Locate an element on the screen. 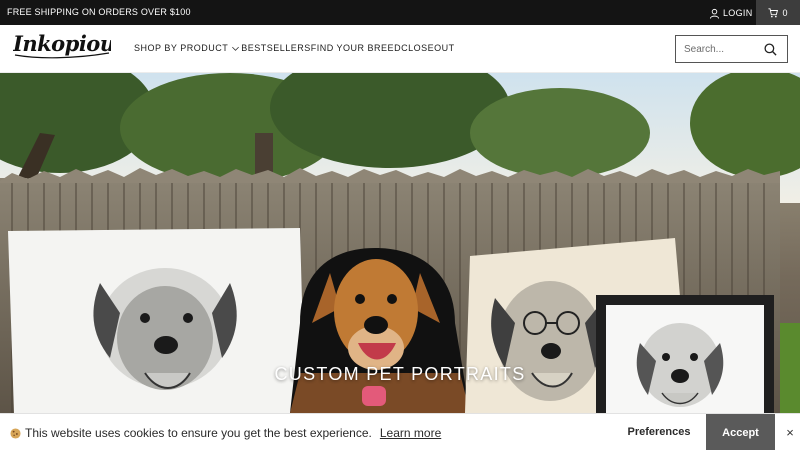  nav-label: SHOP BY PRODUCT is located at coordinates (181, 48).